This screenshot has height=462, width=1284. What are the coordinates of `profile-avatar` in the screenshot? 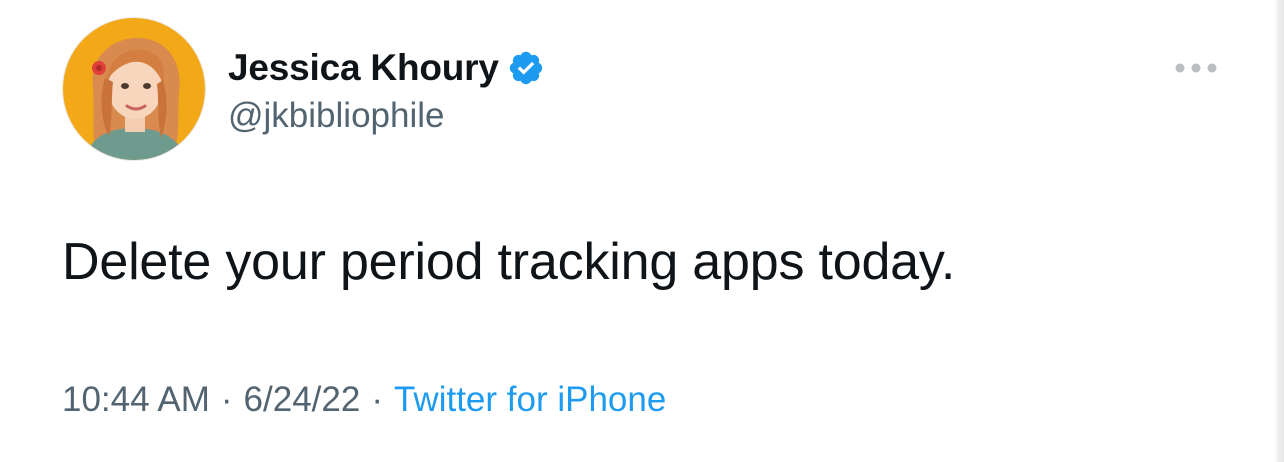 It's located at (134, 89).